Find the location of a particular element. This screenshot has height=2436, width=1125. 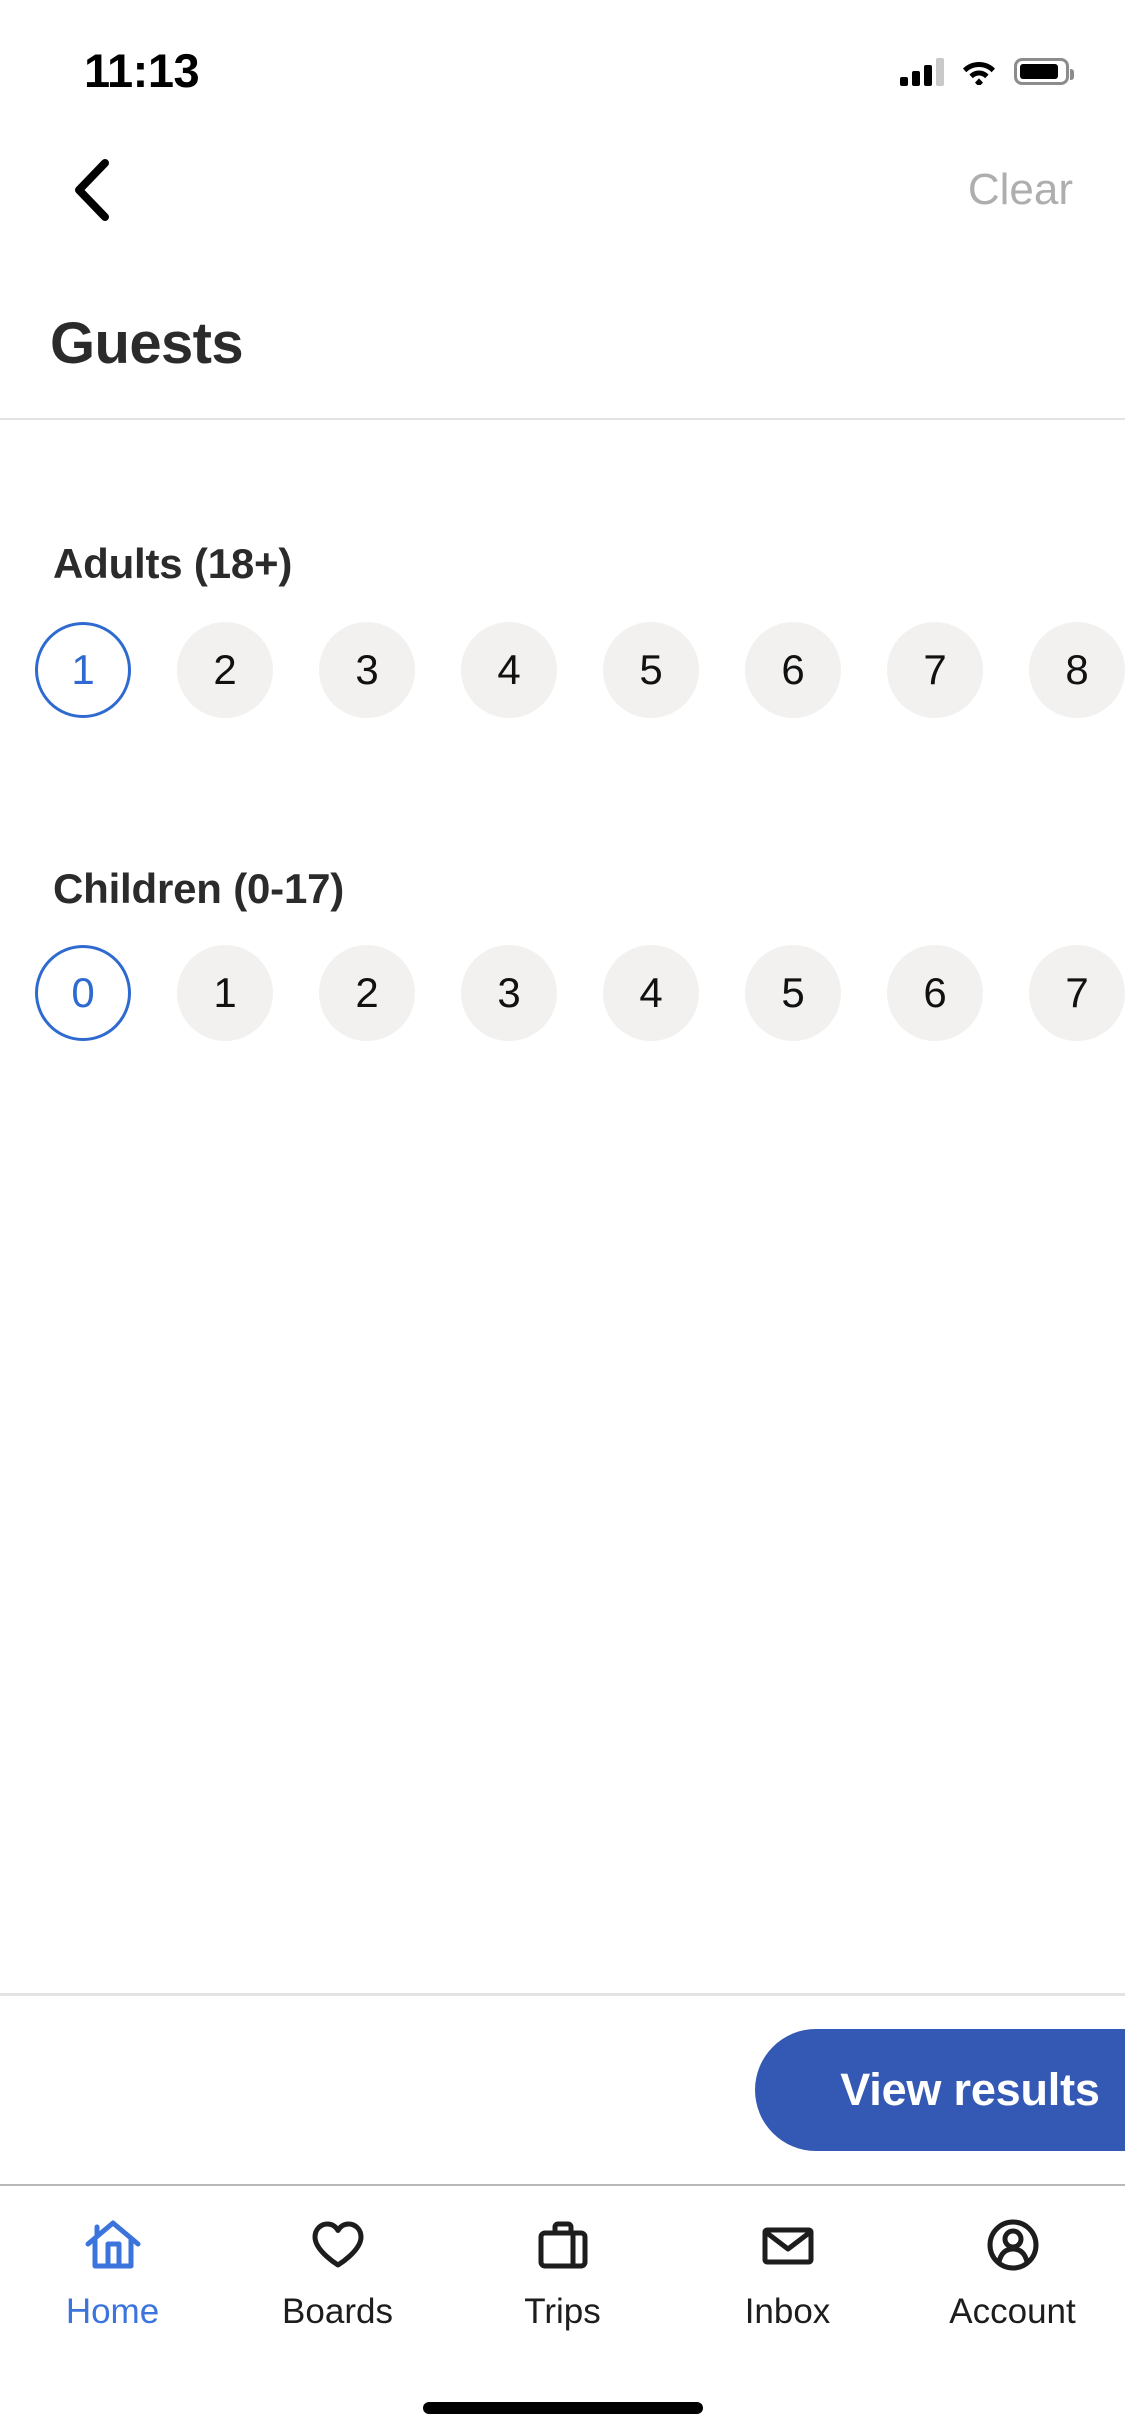

adults-option-chip: 3 is located at coordinates (367, 670).